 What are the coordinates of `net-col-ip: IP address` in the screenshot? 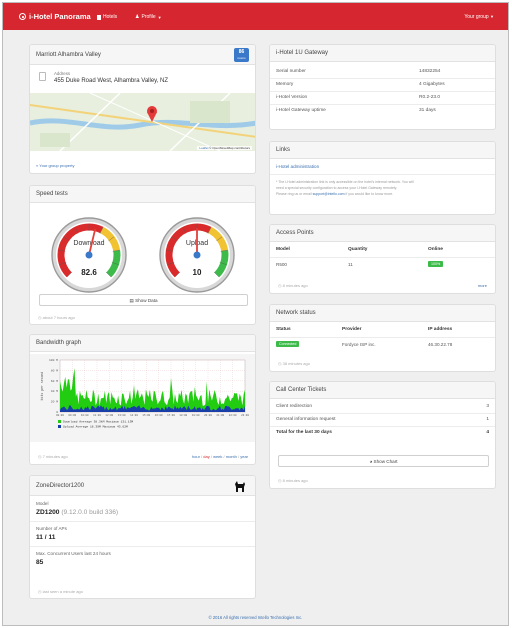 It's located at (440, 329).